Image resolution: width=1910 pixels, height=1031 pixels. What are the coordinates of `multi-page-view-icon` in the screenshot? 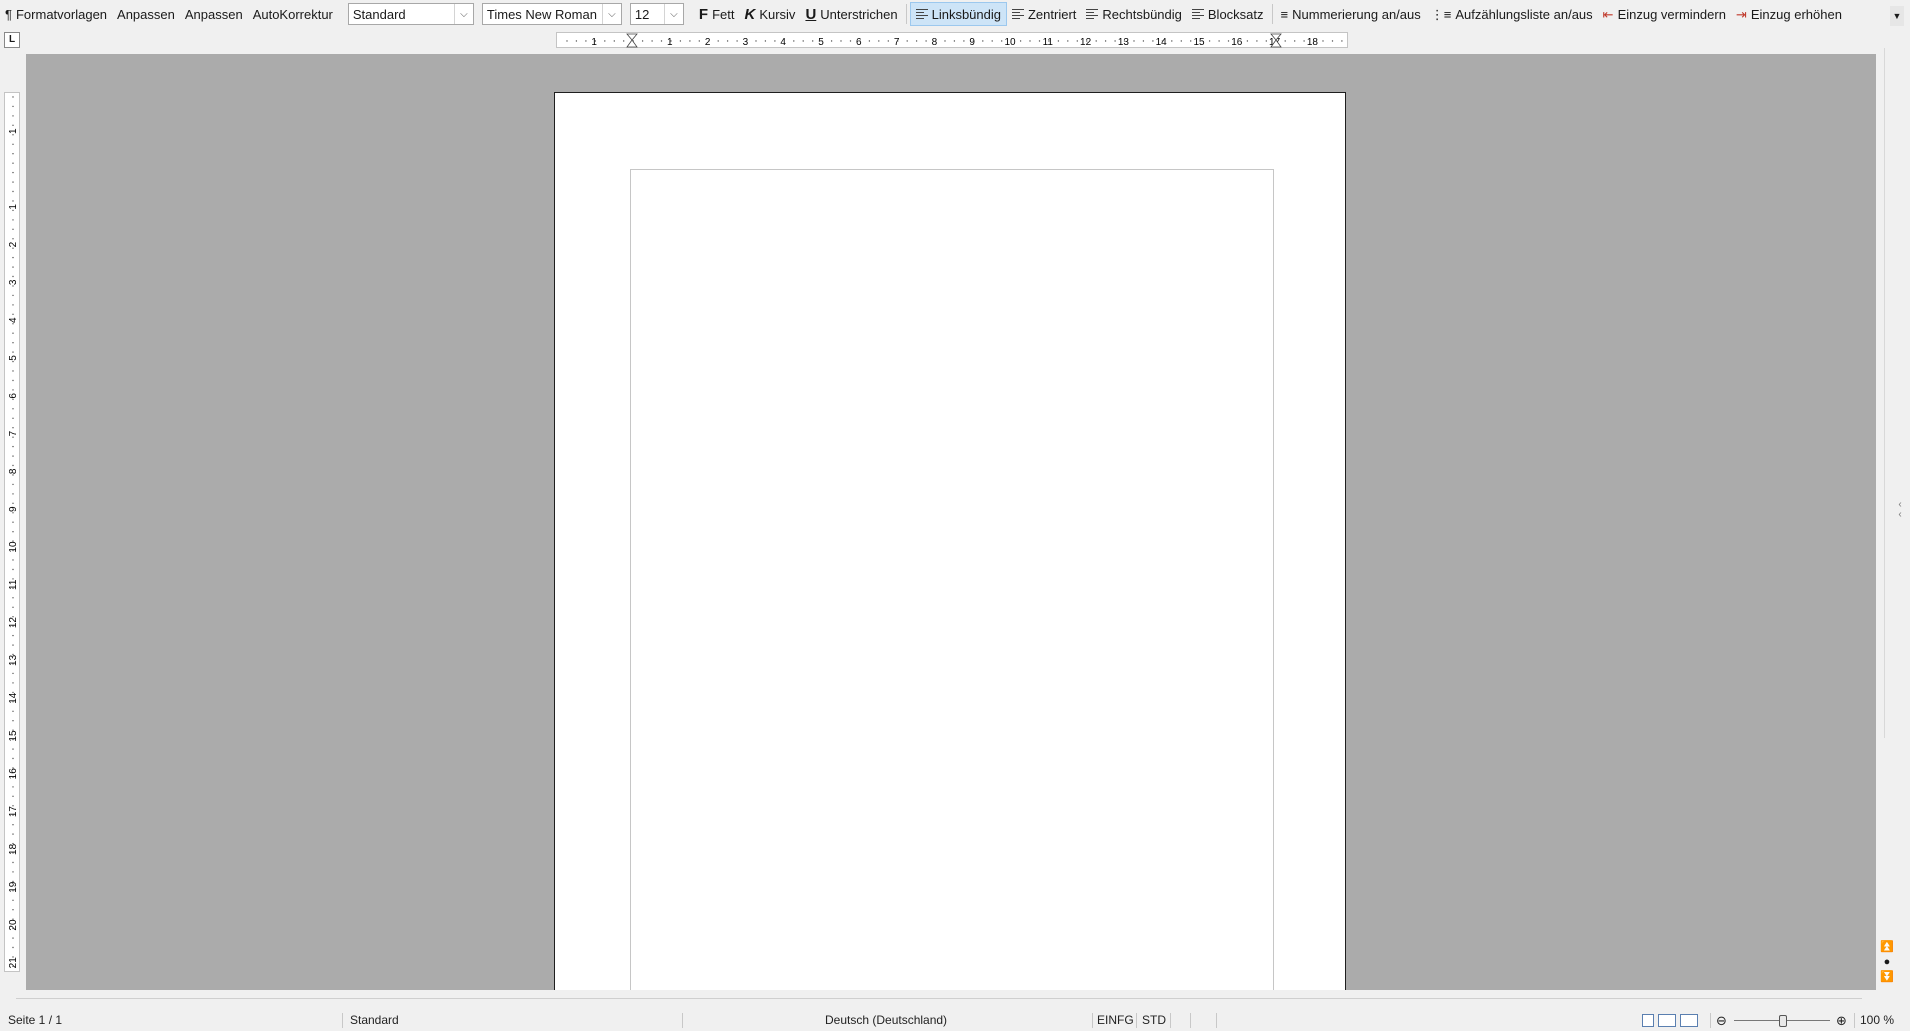 It's located at (1667, 1021).